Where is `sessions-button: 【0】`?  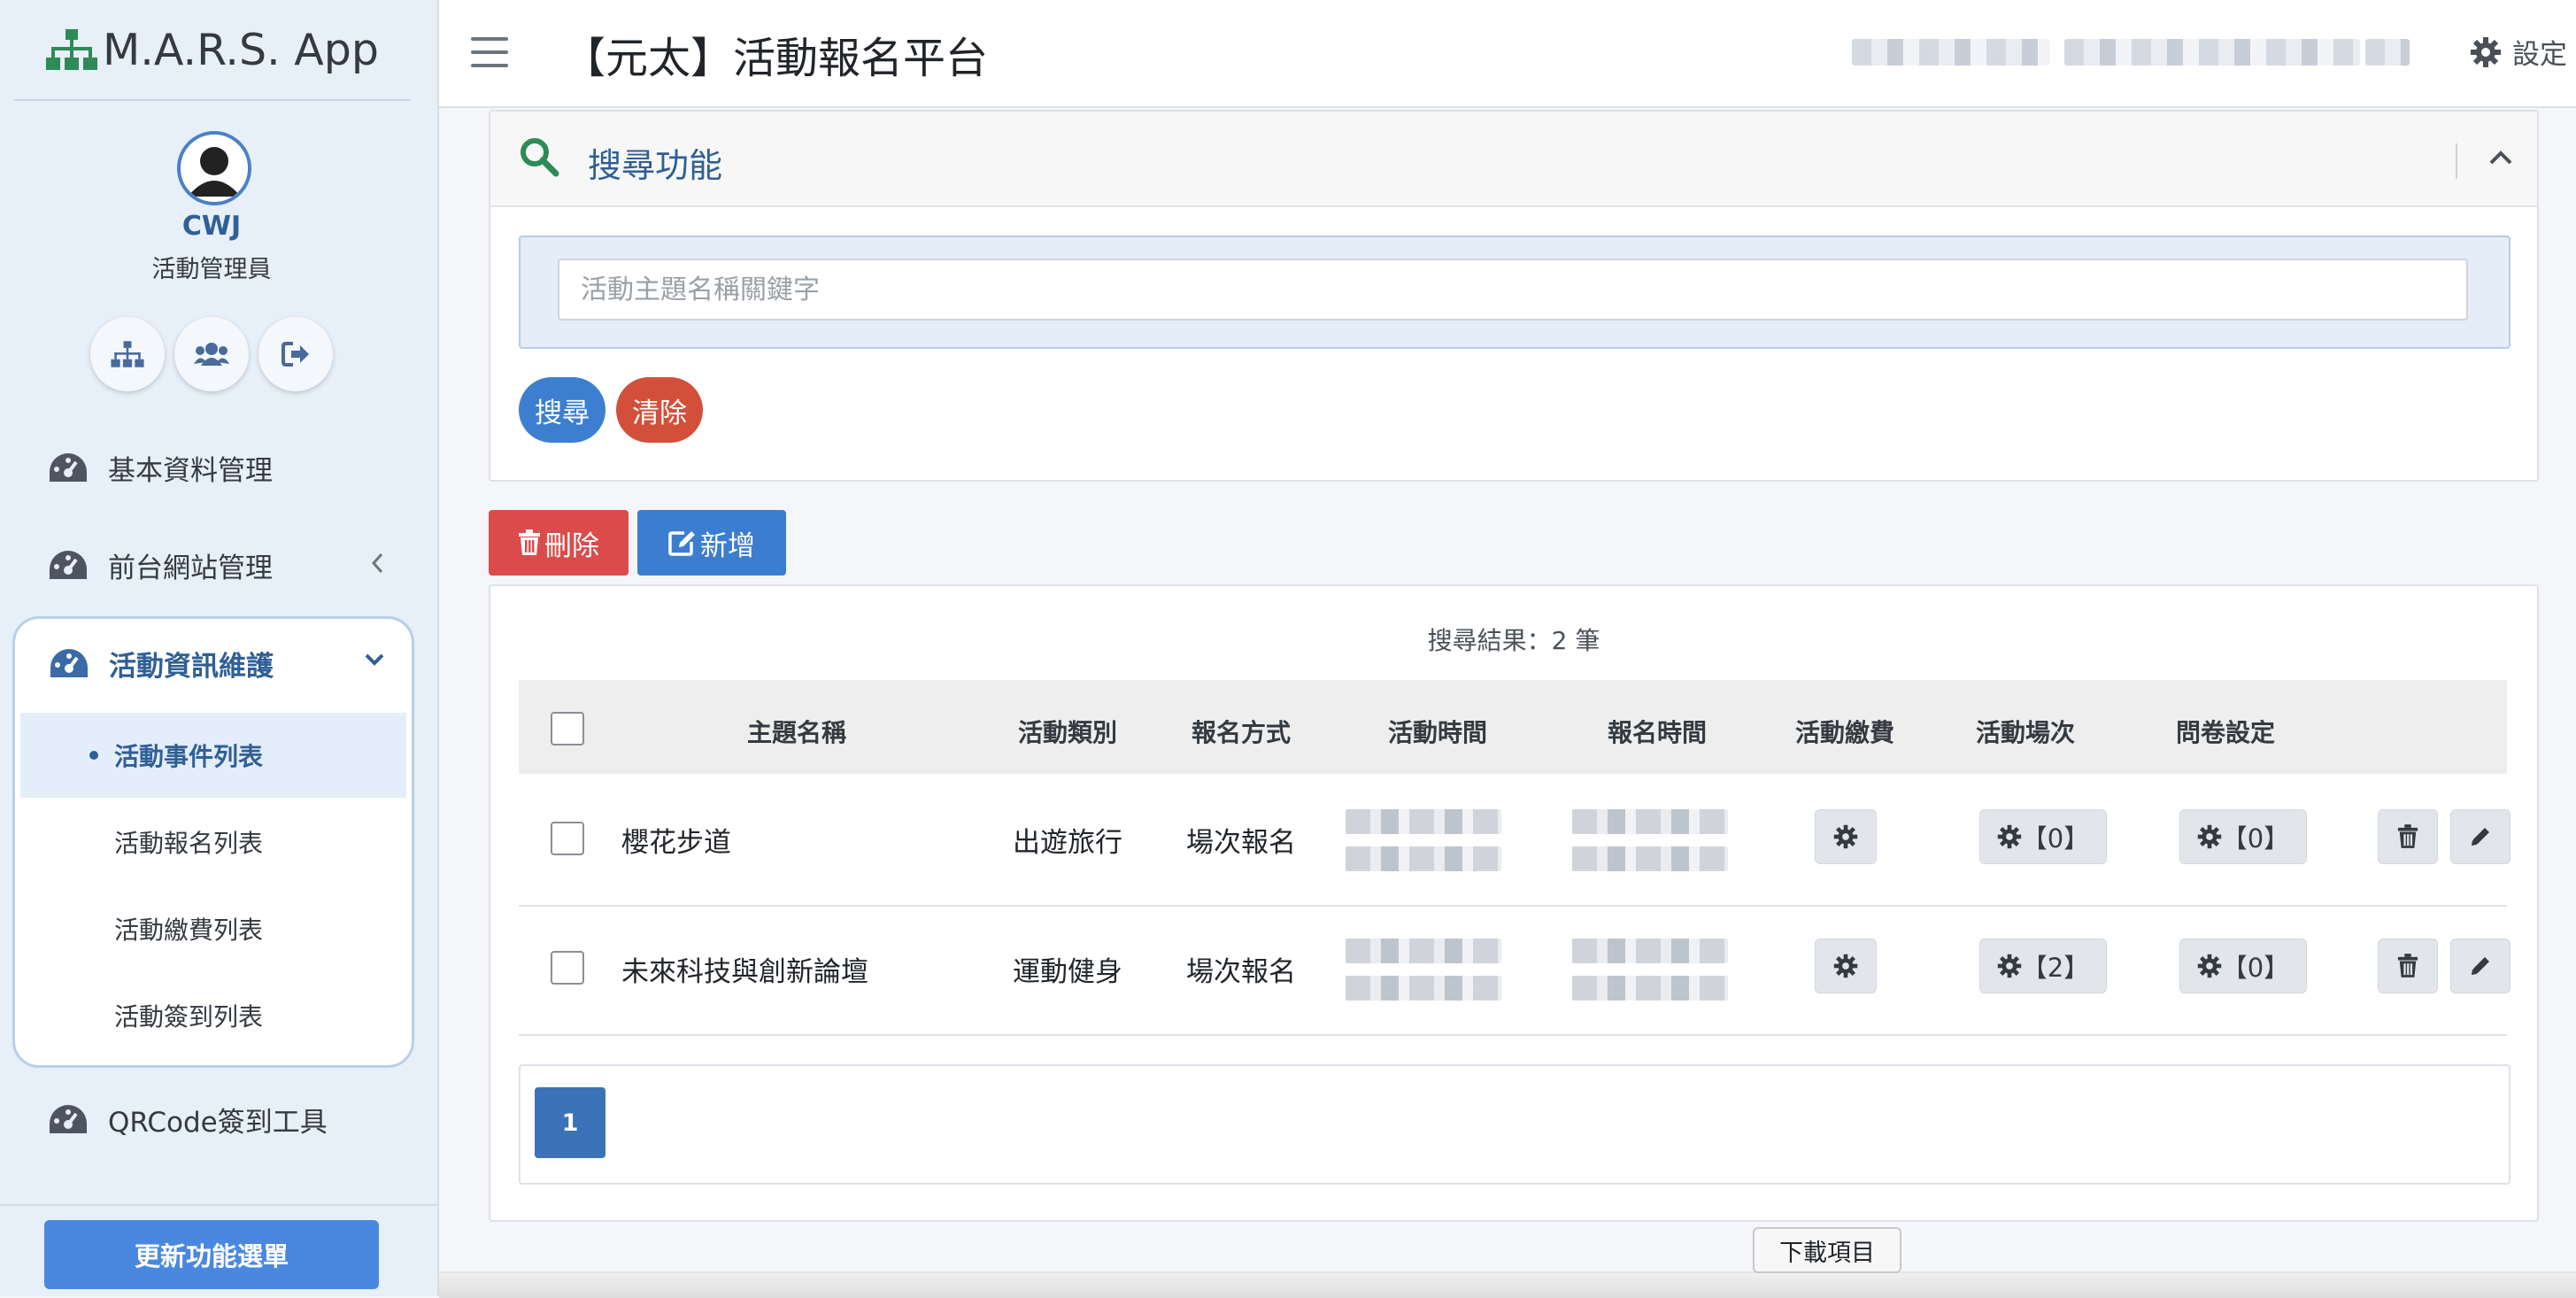 sessions-button: 【0】 is located at coordinates (2043, 836).